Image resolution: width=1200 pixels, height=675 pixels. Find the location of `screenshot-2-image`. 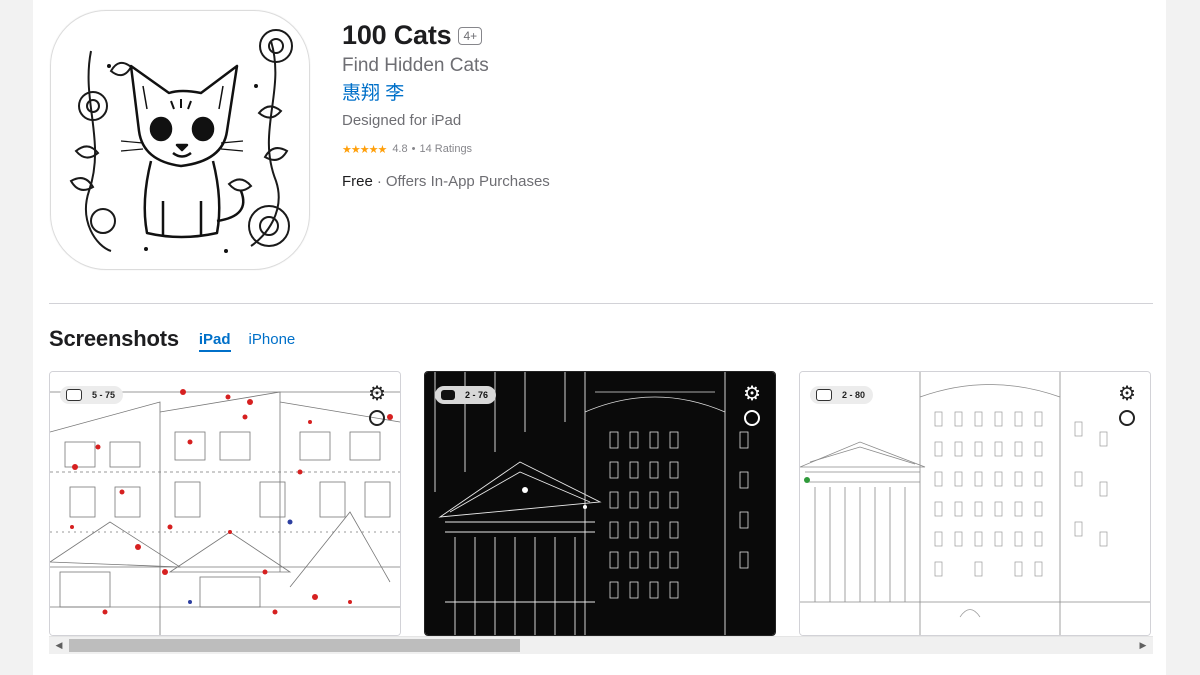

screenshot-2-image is located at coordinates (600, 503).